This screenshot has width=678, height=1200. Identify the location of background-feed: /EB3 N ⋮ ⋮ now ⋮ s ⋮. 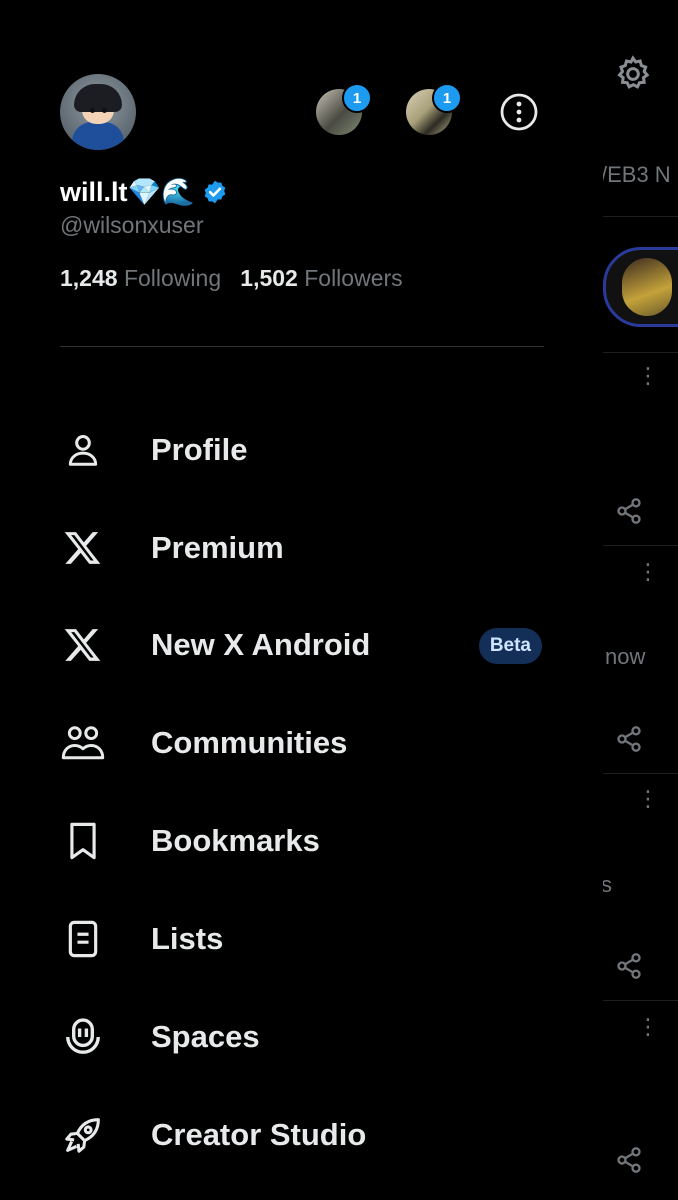
(639, 600).